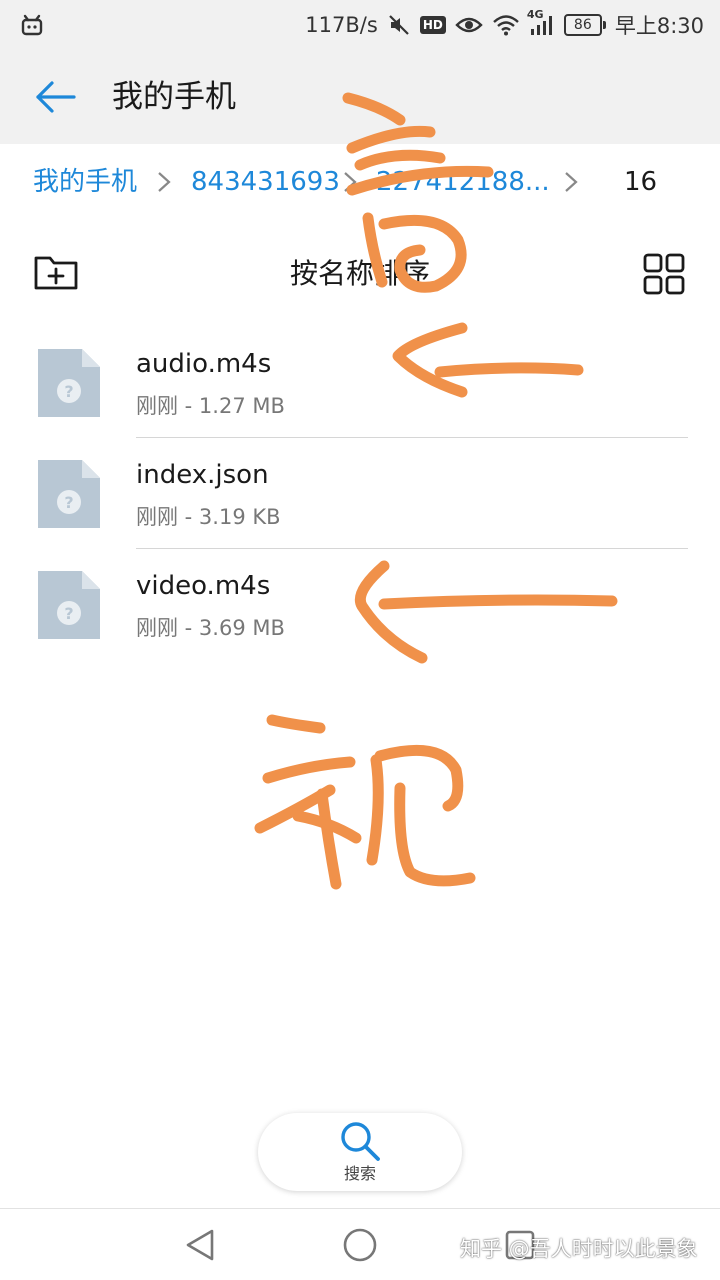 Image resolution: width=720 pixels, height=1280 pixels. I want to click on clock: 早上8:30, so click(659, 26).